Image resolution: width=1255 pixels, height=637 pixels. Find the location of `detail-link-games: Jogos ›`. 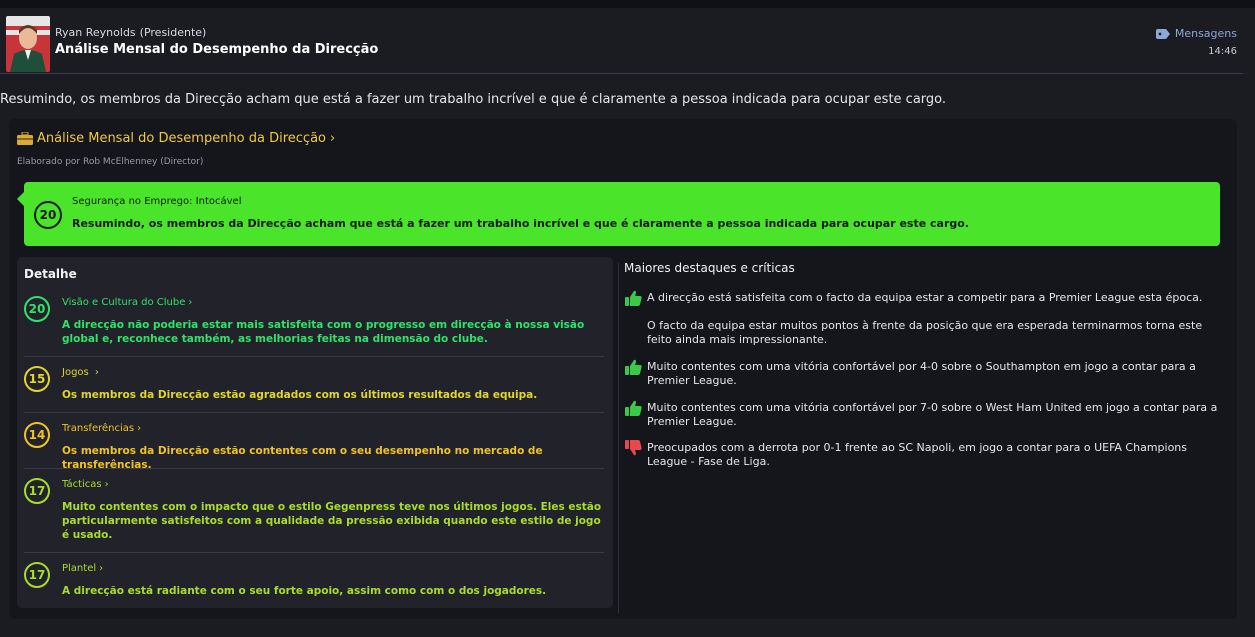

detail-link-games: Jogos › is located at coordinates (80, 372).